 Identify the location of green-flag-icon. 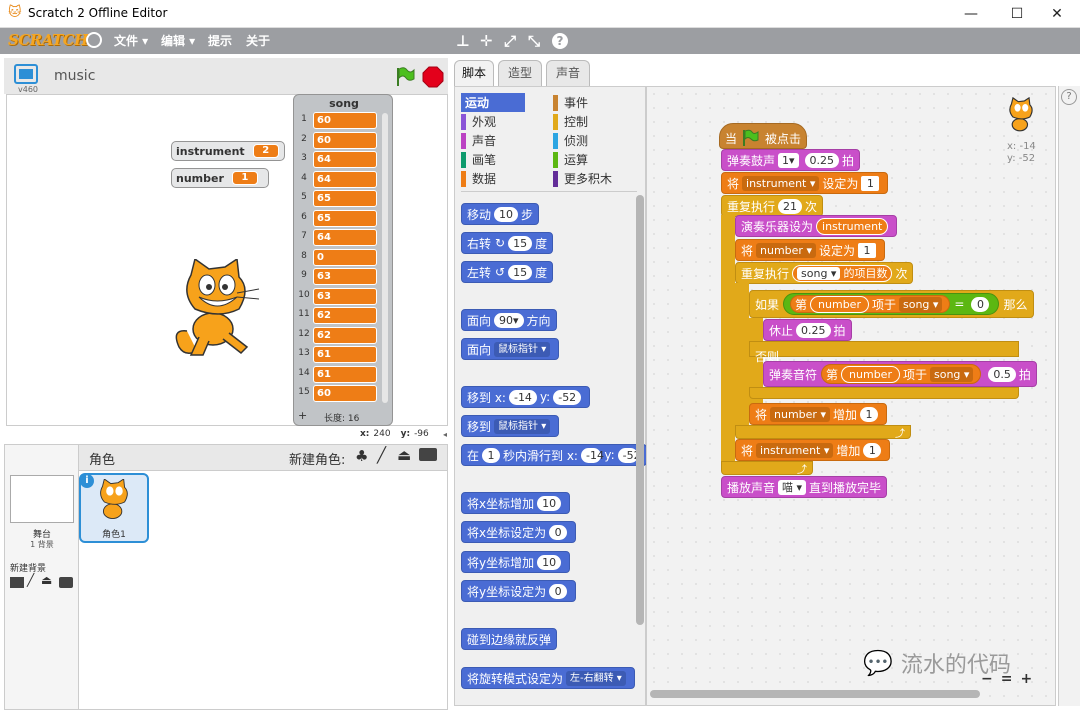
(405, 77).